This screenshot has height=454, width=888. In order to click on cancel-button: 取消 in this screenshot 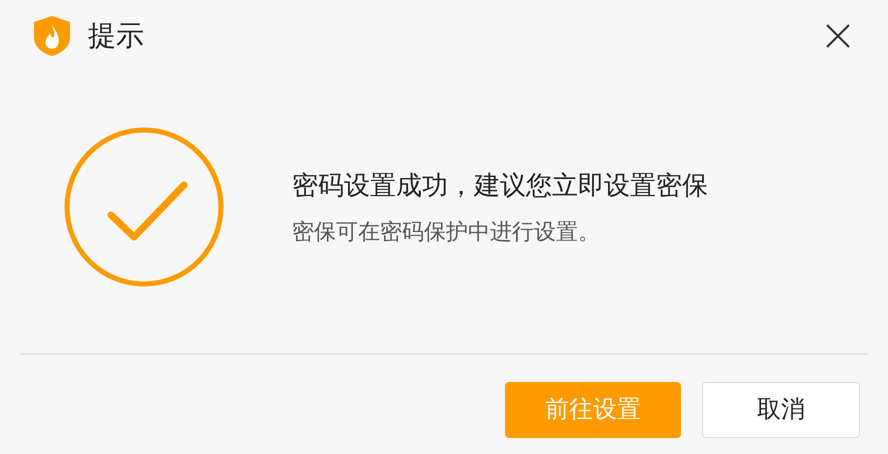, I will do `click(781, 410)`.